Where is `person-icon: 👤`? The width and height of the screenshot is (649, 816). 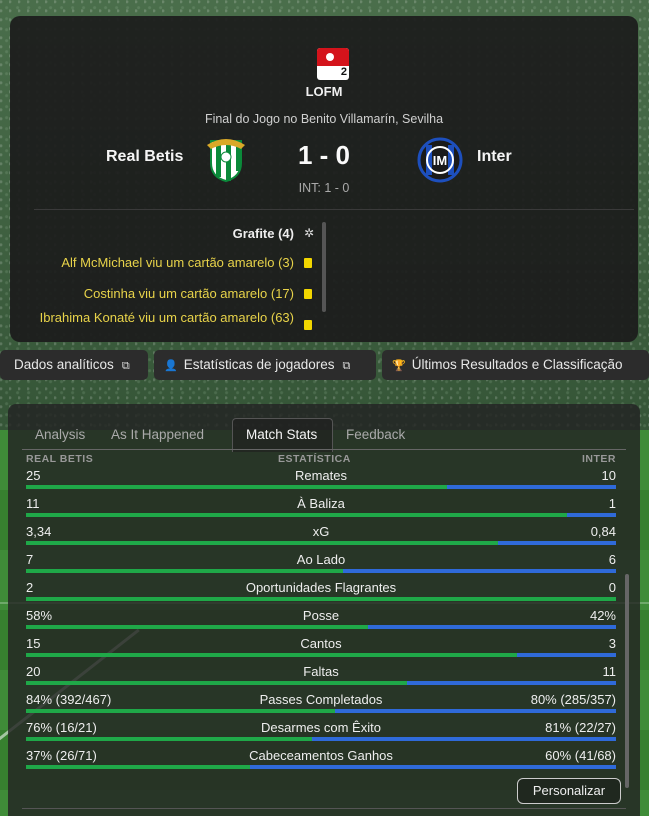
person-icon: 👤 is located at coordinates (171, 366).